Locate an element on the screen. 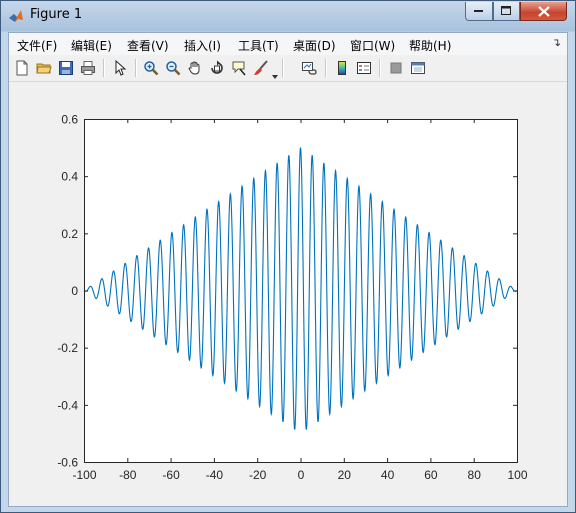  y-tick-label: -0.6 is located at coordinates (67, 463).